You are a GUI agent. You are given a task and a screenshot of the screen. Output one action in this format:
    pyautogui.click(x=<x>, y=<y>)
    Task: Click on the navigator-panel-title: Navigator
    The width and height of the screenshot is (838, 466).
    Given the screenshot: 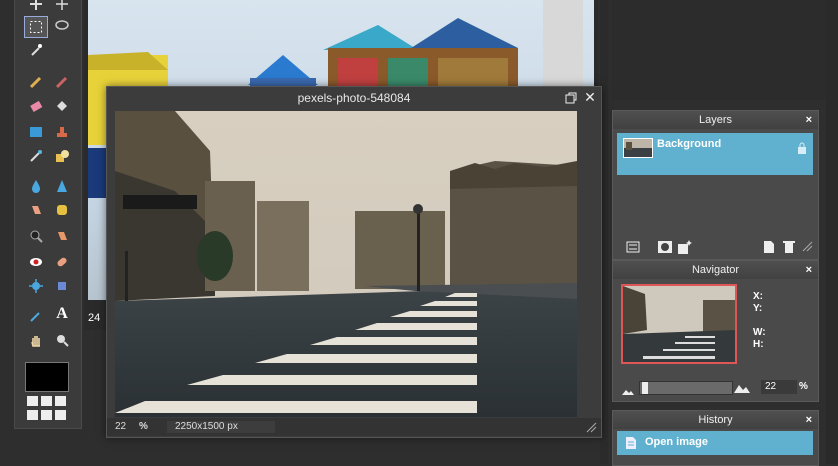 What is the action you would take?
    pyautogui.click(x=715, y=270)
    